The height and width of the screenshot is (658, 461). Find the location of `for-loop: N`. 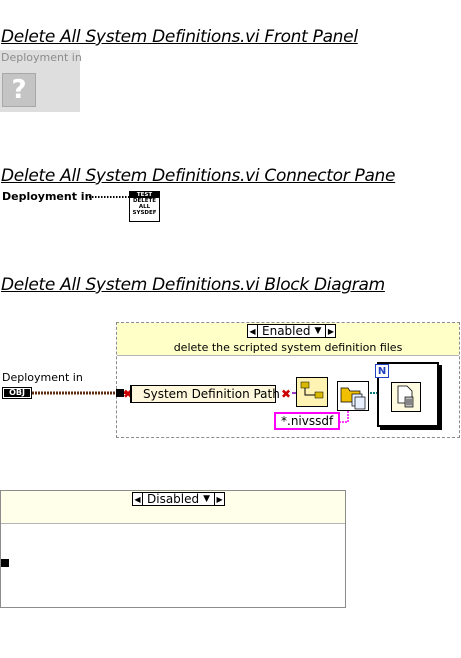

for-loop: N is located at coordinates (407, 394).